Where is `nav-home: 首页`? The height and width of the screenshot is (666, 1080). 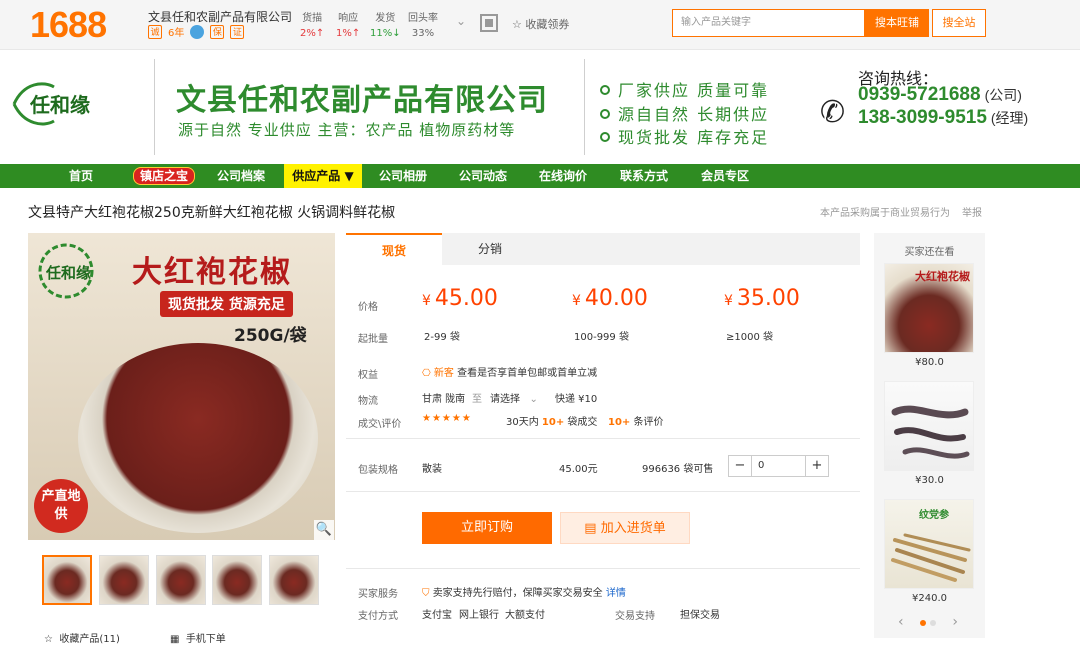
nav-home: 首页 is located at coordinates (81, 176).